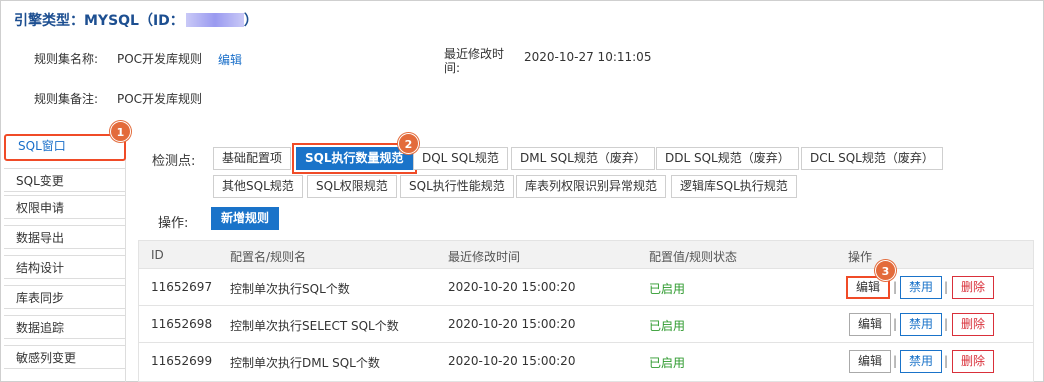 The image size is (1044, 382). Describe the element at coordinates (305, 363) in the screenshot. I see `rule-name: 控制单次执行DML SQL个数` at that location.